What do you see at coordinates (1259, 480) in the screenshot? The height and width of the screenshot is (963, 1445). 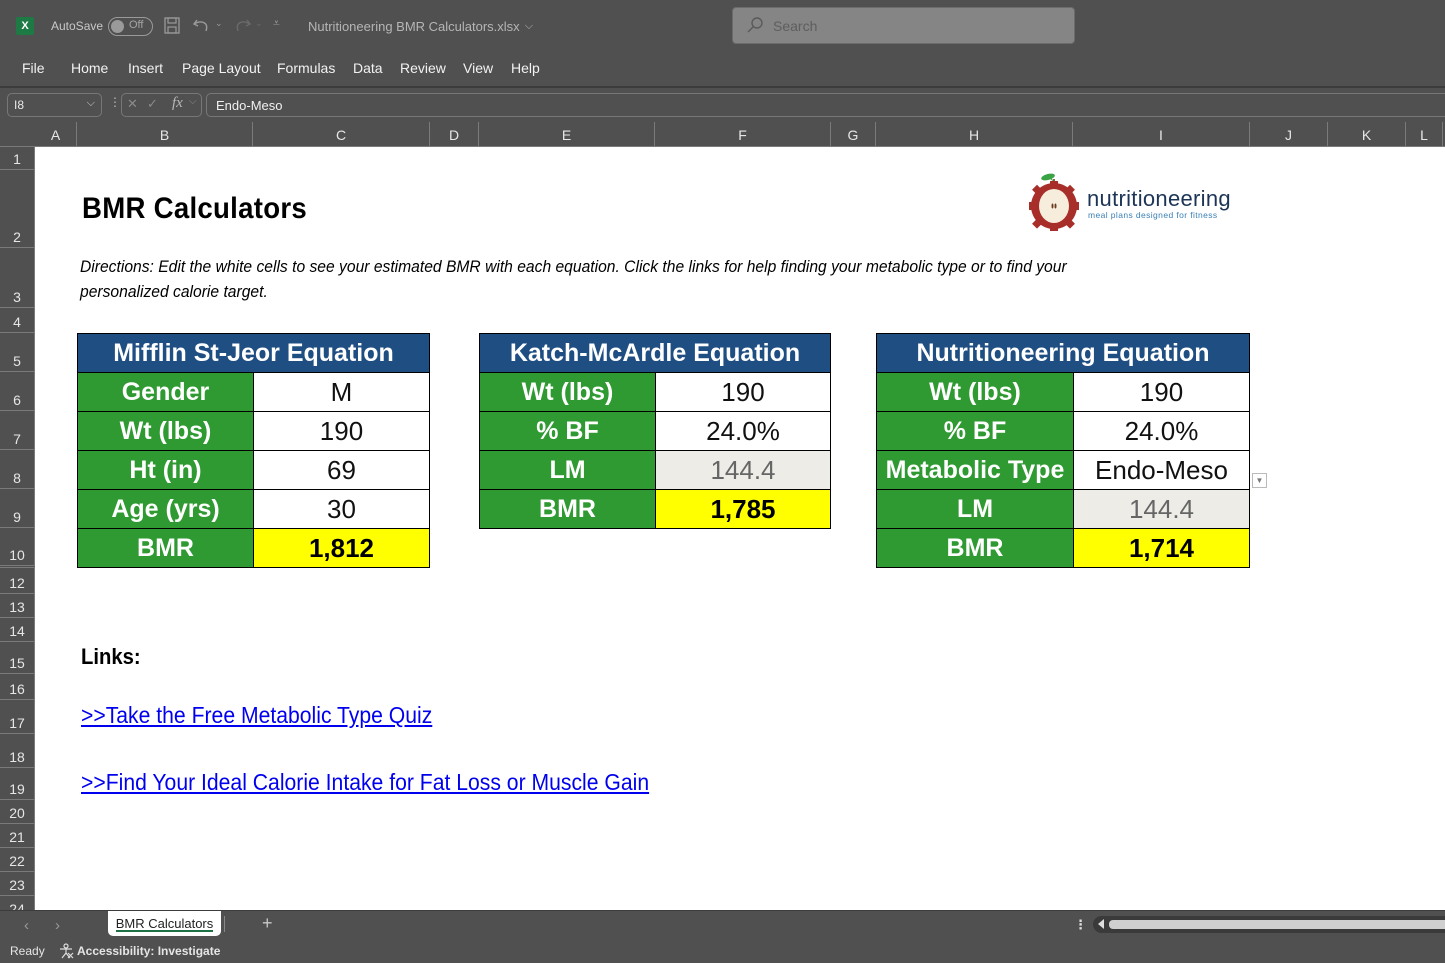 I see `metabolic-type-dropdown-button: ▼` at bounding box center [1259, 480].